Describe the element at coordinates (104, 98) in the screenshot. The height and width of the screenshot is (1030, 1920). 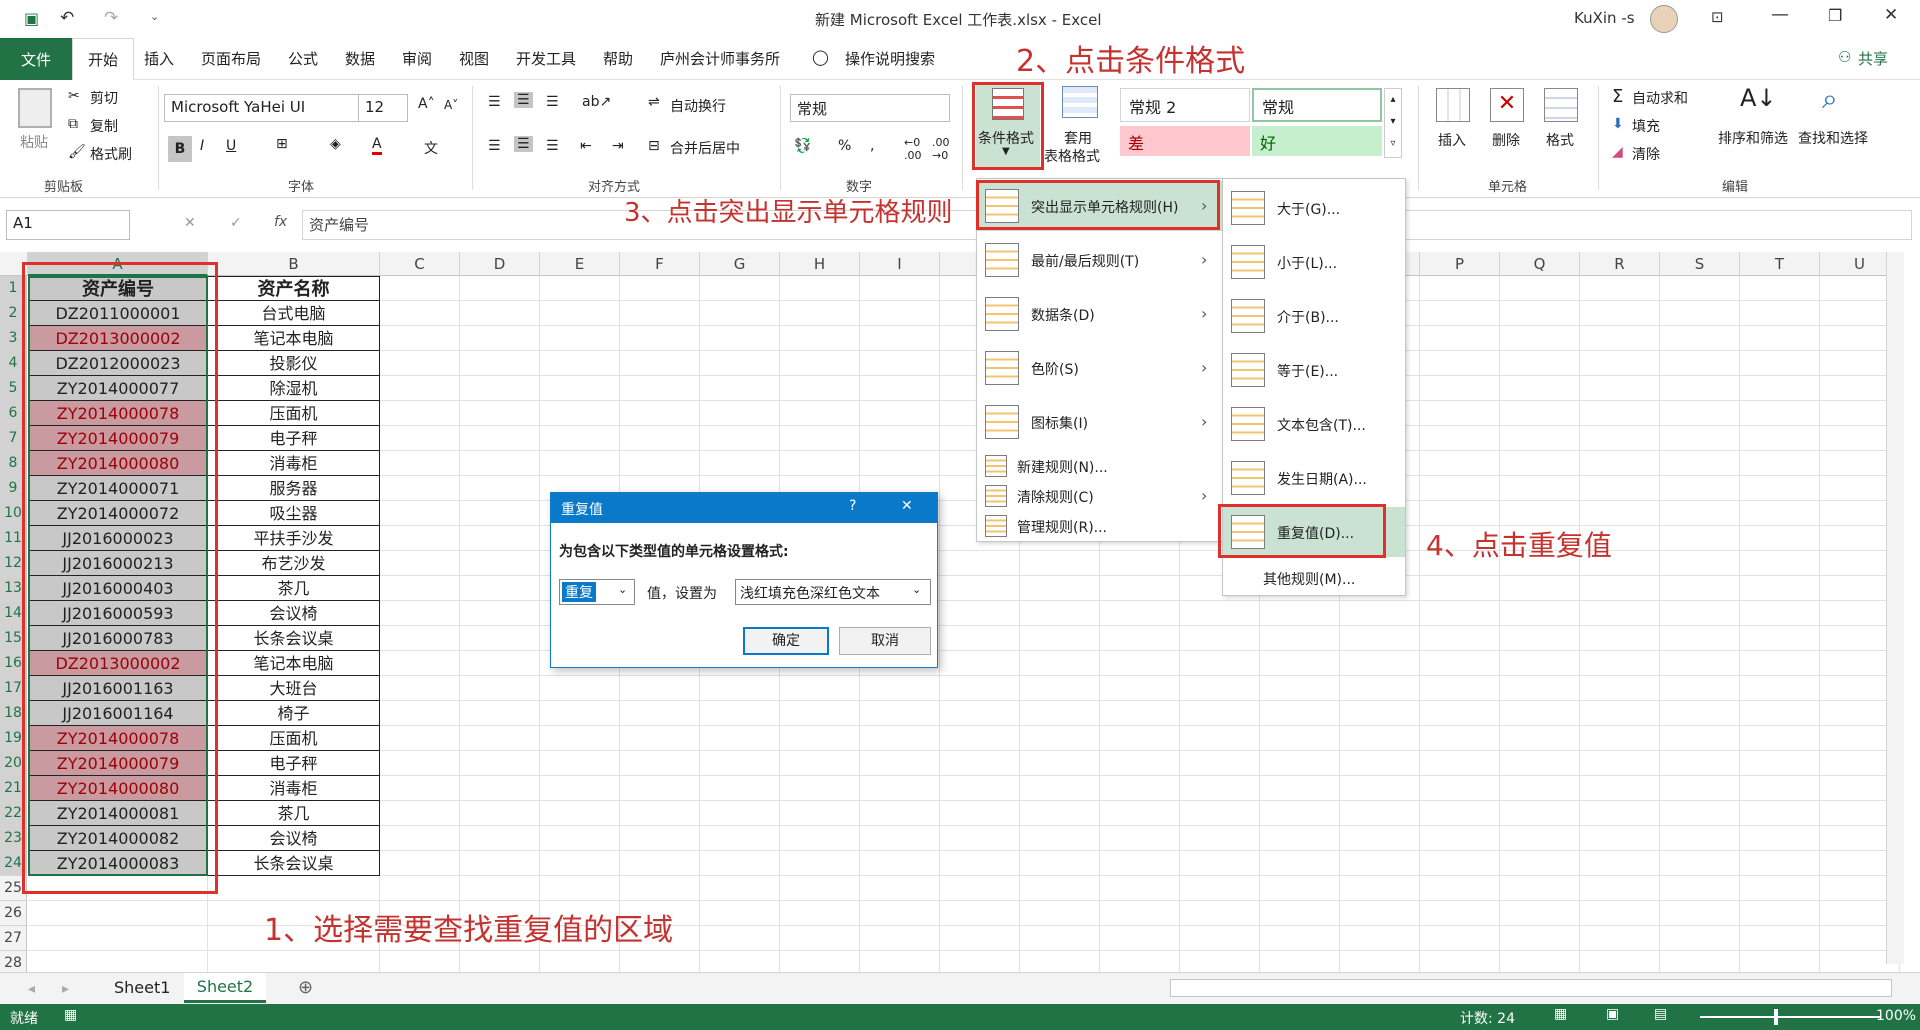
I see `cut-button: 剪切` at that location.